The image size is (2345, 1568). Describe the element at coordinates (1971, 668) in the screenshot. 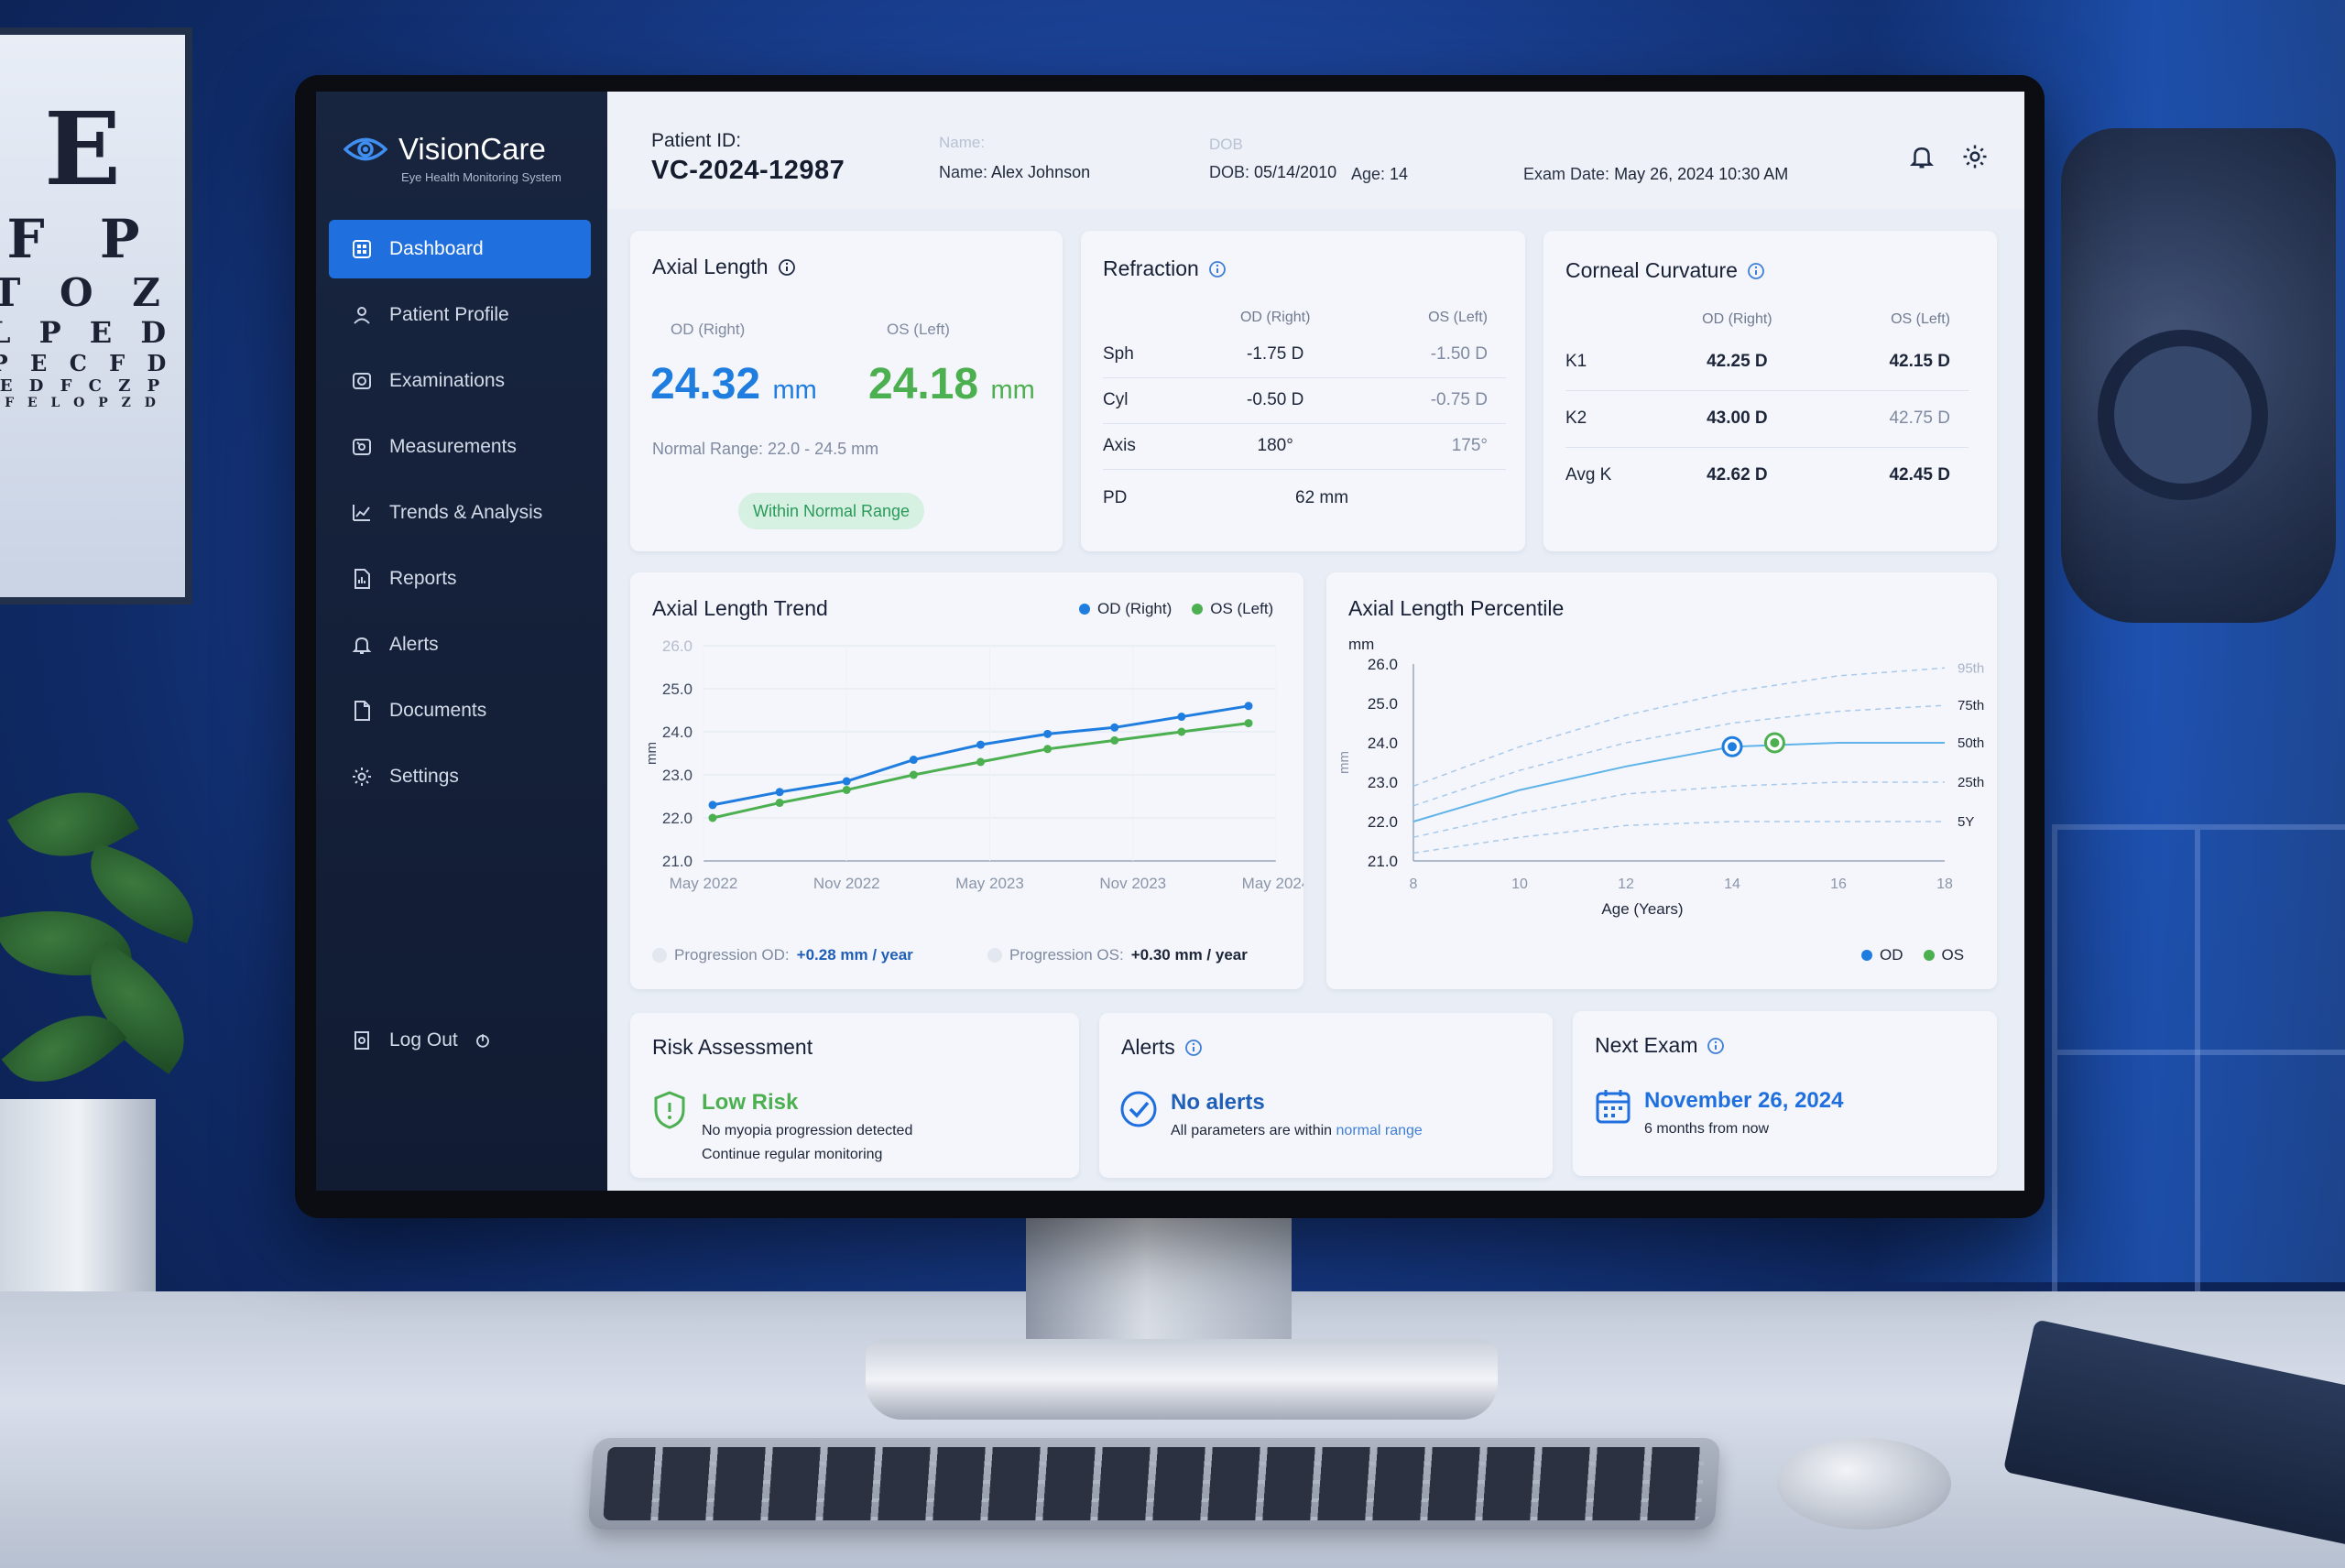

I see `percentile-label: 95th` at that location.